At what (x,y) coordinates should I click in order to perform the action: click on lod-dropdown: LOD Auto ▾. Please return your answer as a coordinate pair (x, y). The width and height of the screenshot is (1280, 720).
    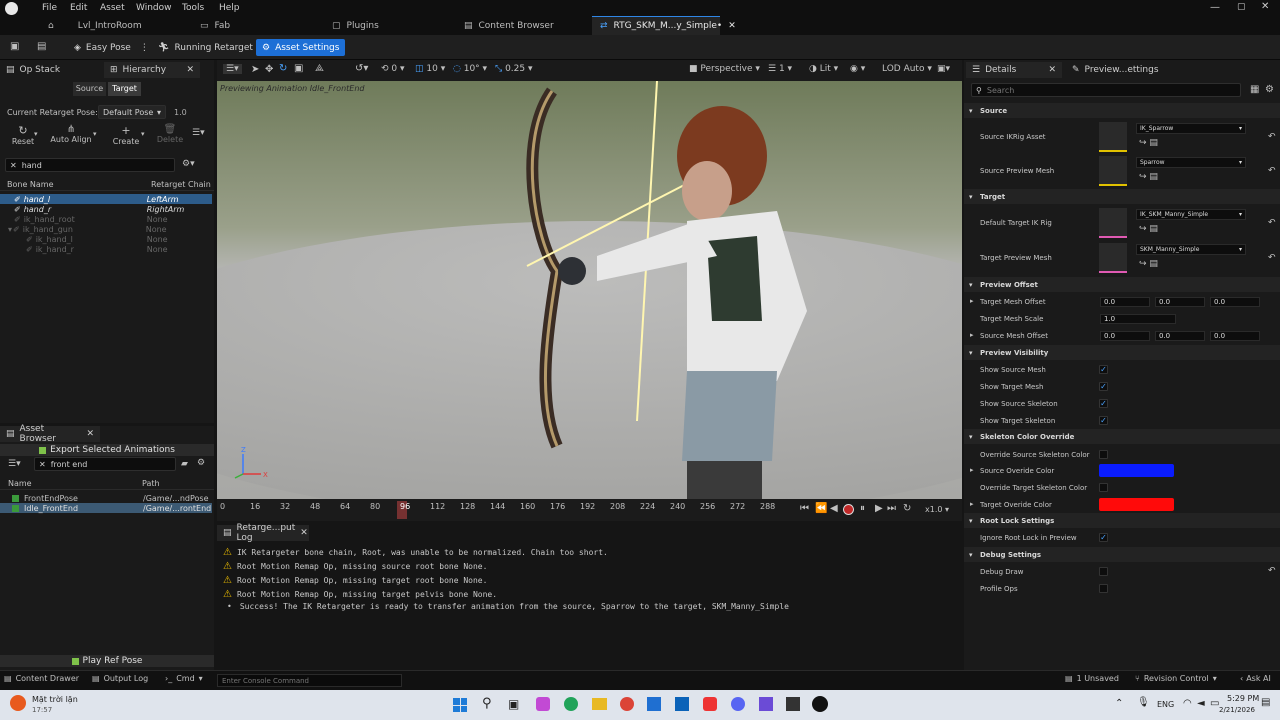
    Looking at the image, I should click on (907, 69).